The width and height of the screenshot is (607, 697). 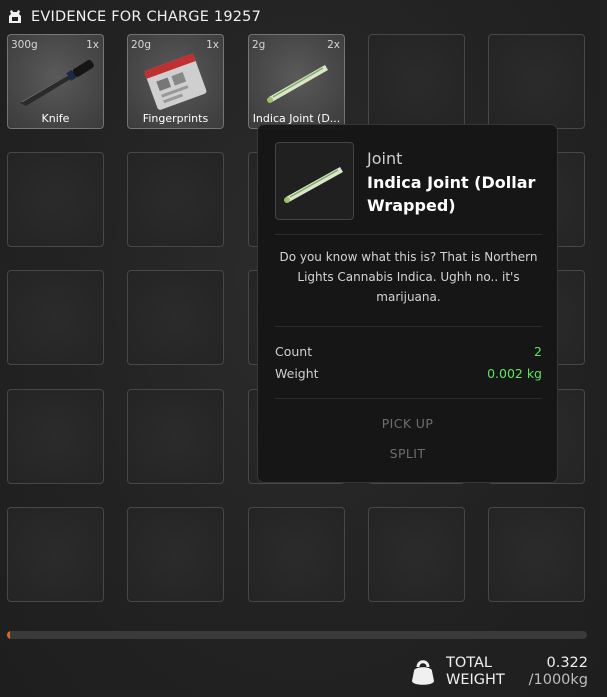 I want to click on item-weight: 300g, so click(x=24, y=45).